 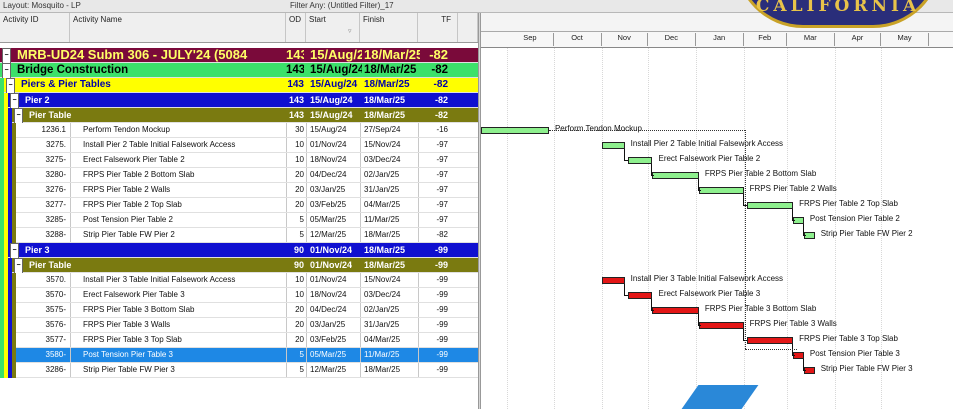 What do you see at coordinates (178, 205) in the screenshot?
I see `cell-name: FRPS Pier Table 2 Top Slab` at bounding box center [178, 205].